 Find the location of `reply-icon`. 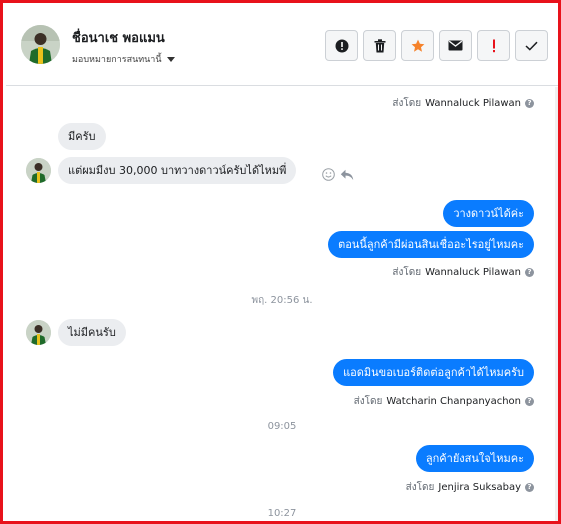

reply-icon is located at coordinates (347, 175).